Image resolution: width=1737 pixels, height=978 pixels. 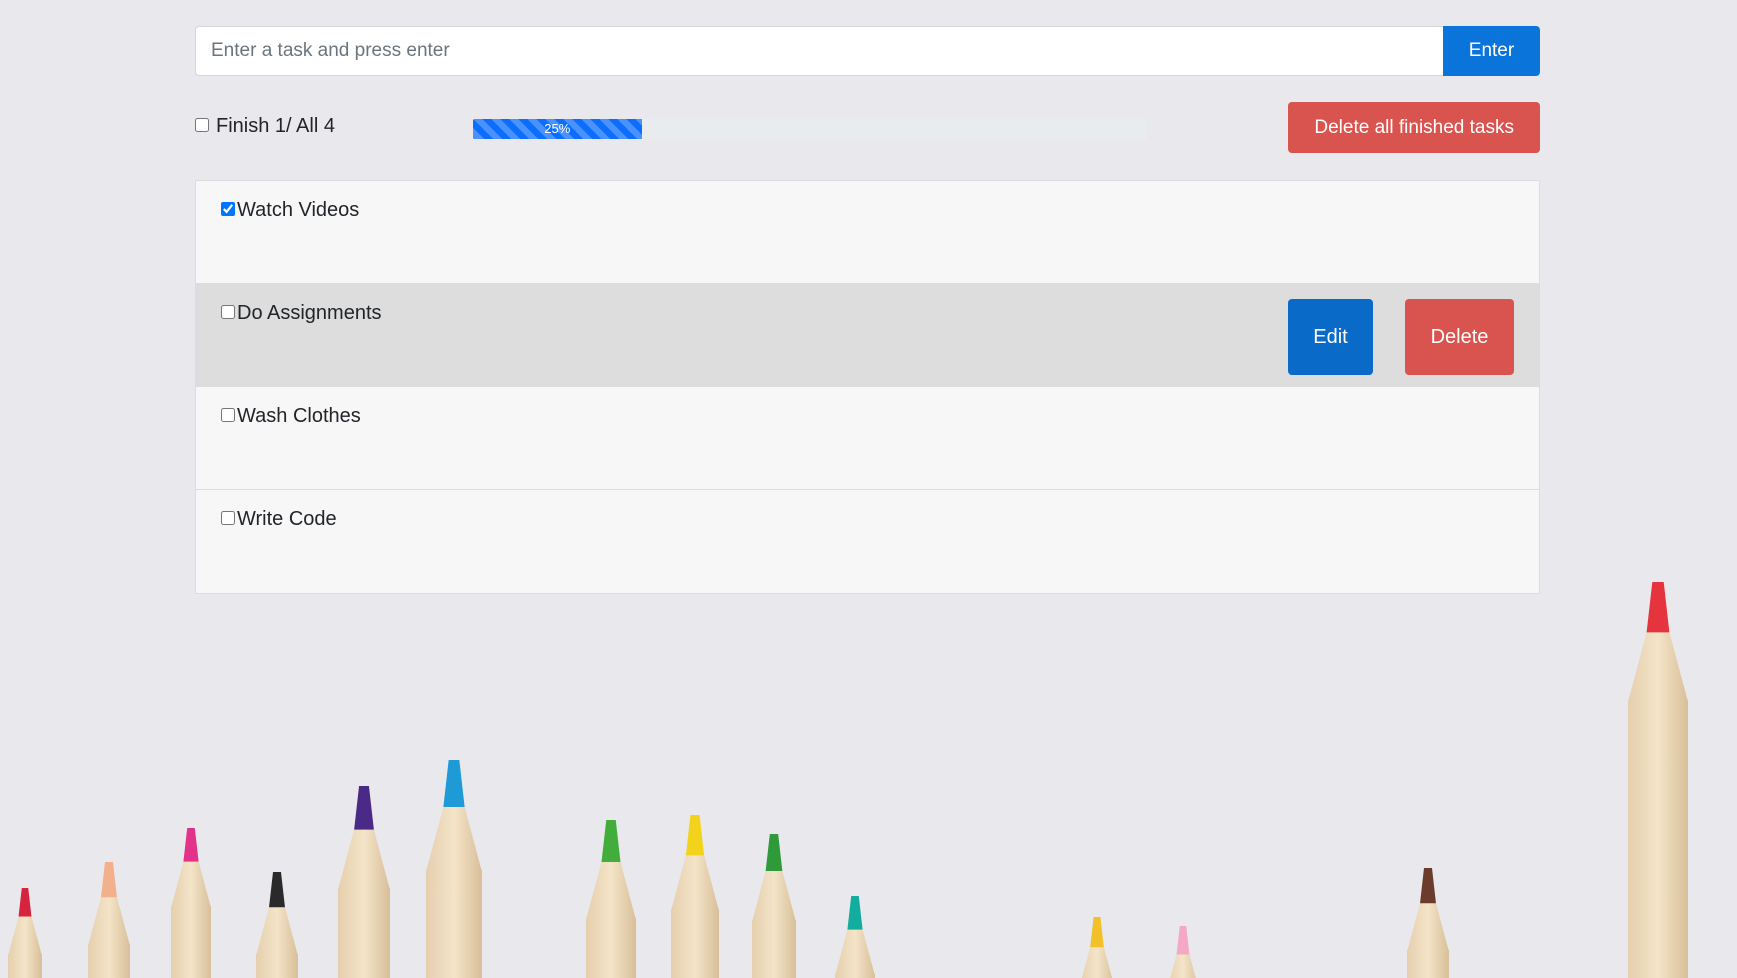 What do you see at coordinates (1330, 337) in the screenshot?
I see `edit-task-button: Edit` at bounding box center [1330, 337].